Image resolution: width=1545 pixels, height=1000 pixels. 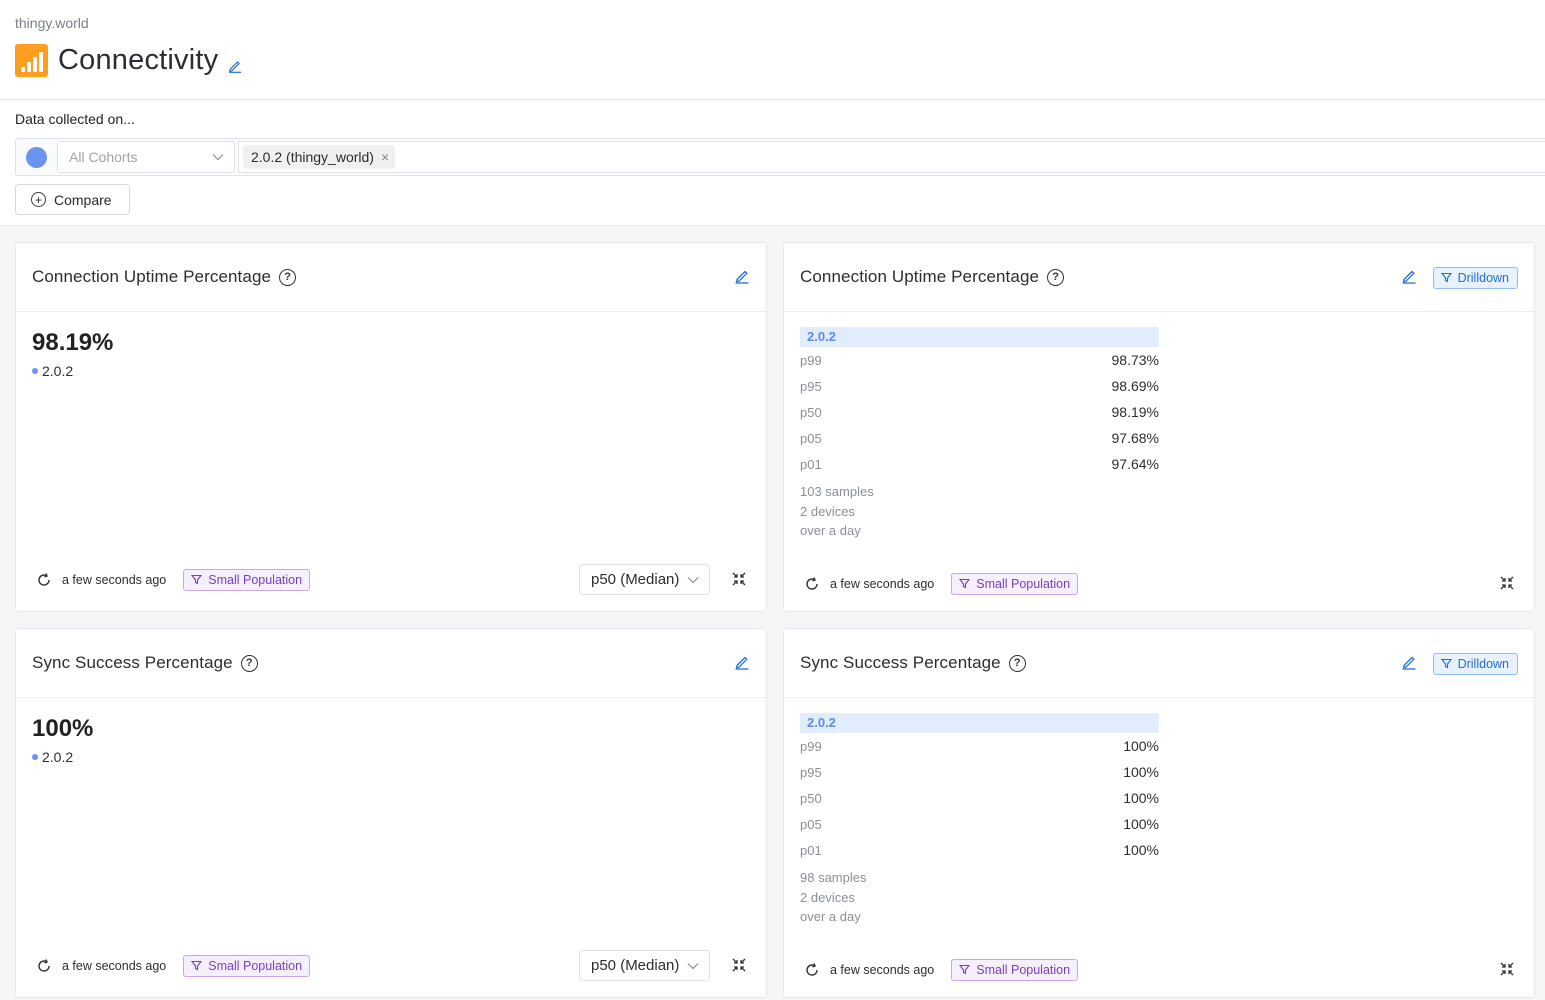 What do you see at coordinates (1159, 663) in the screenshot?
I see `card-header: Sync Success Percentage ? Drilldown` at bounding box center [1159, 663].